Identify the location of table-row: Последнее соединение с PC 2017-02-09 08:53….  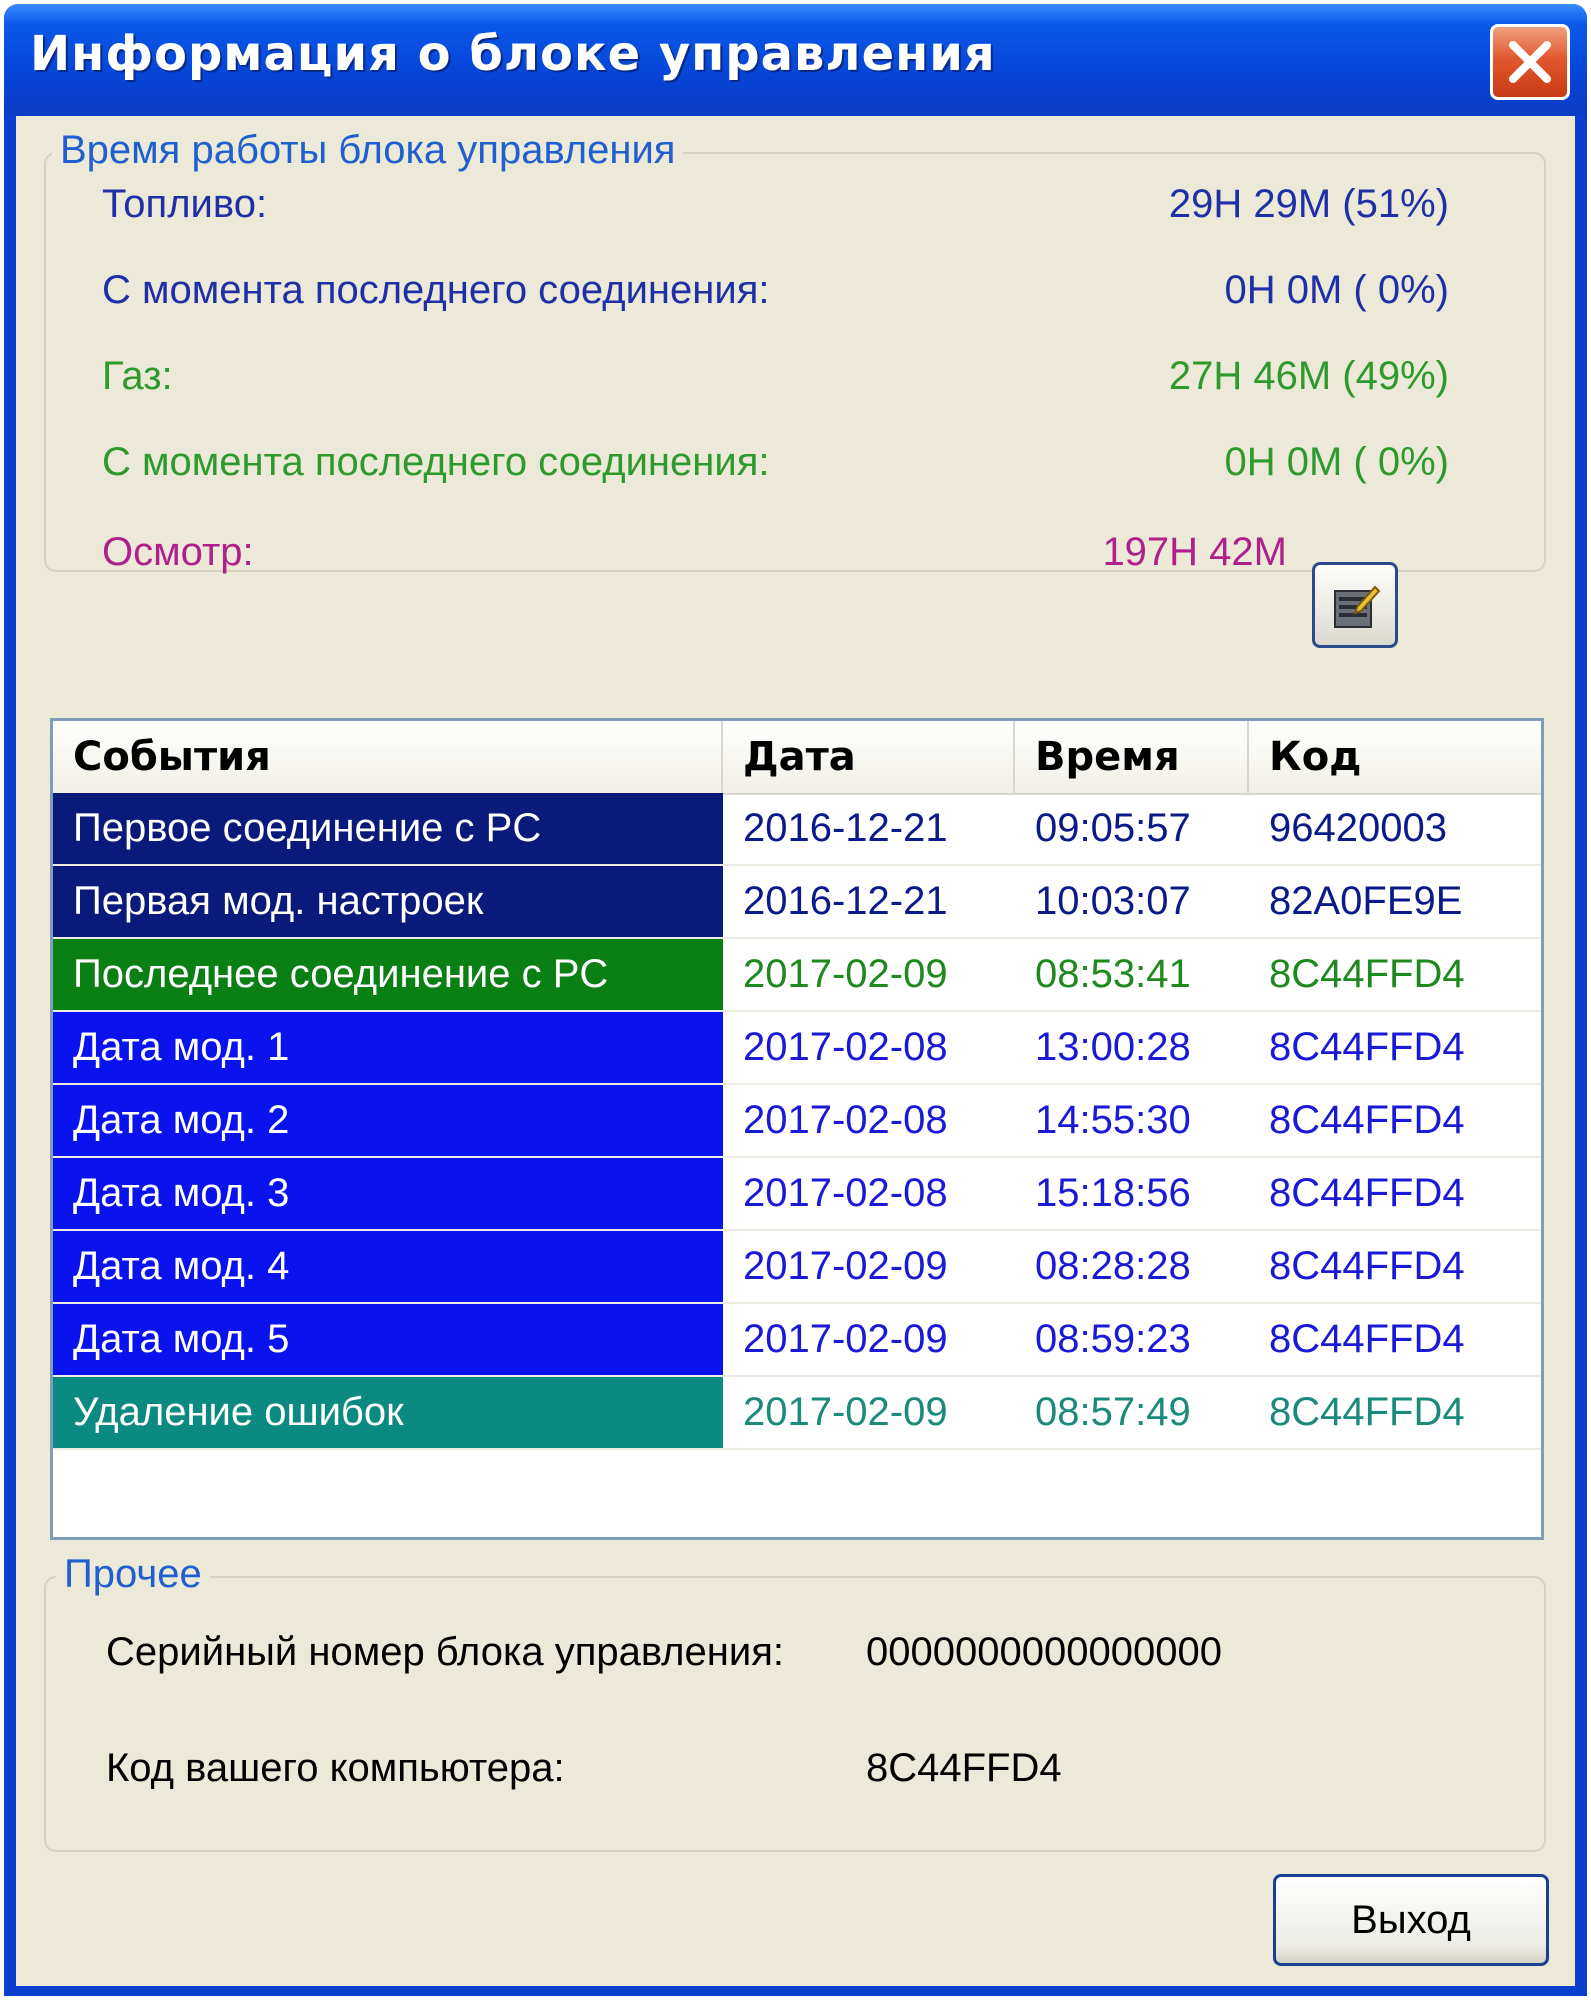
(797, 975).